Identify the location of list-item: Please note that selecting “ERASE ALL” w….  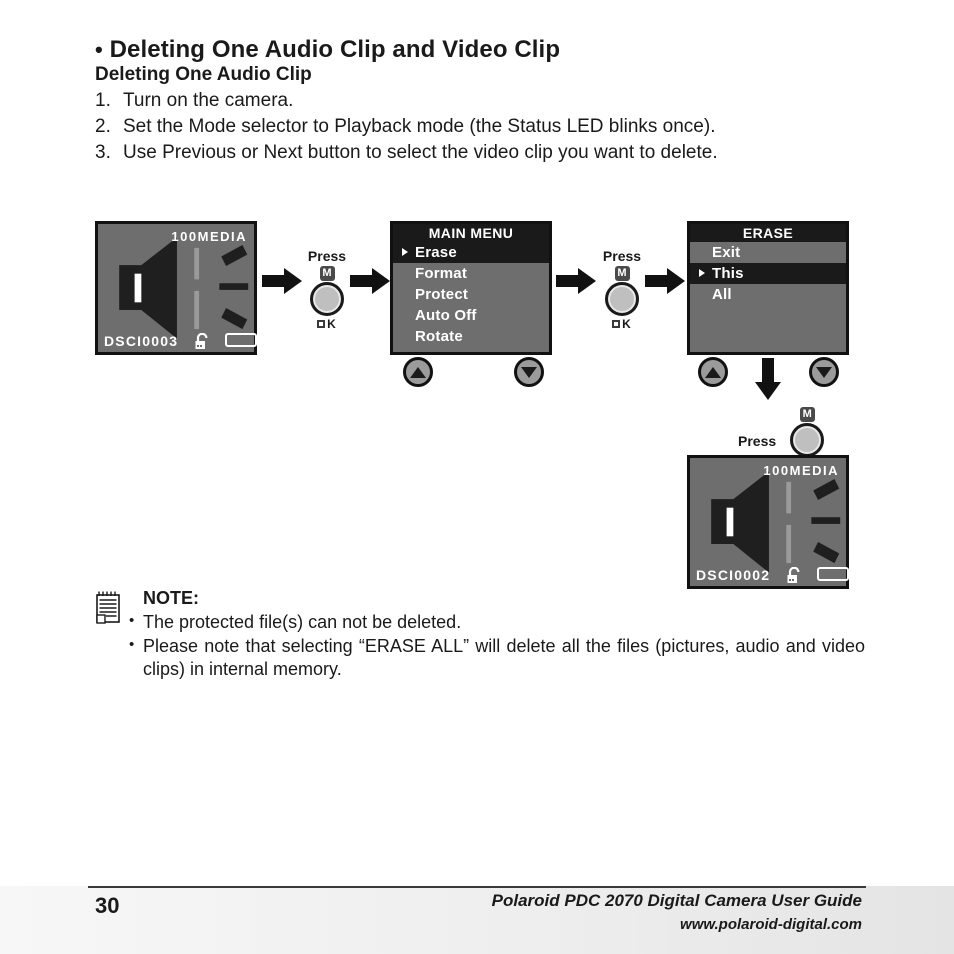
(497, 657).